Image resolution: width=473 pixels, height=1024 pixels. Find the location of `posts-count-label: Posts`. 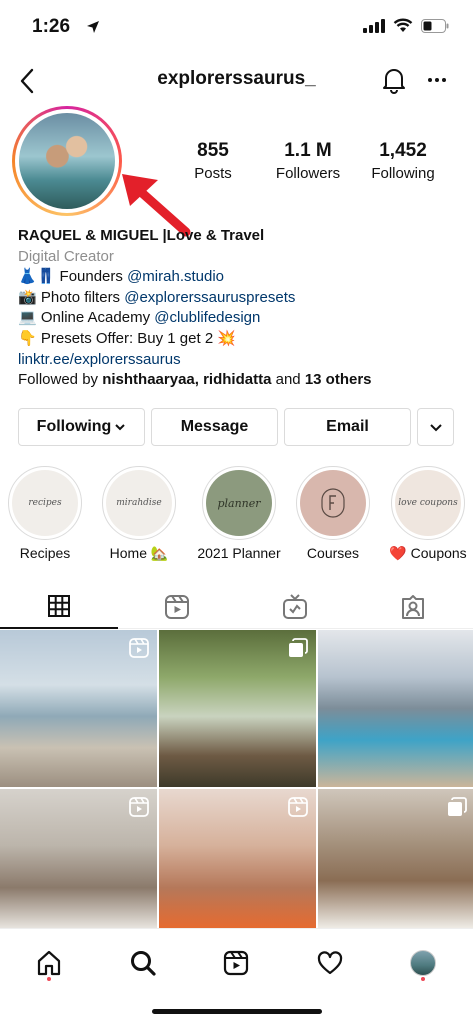

posts-count-label: Posts is located at coordinates (213, 173).